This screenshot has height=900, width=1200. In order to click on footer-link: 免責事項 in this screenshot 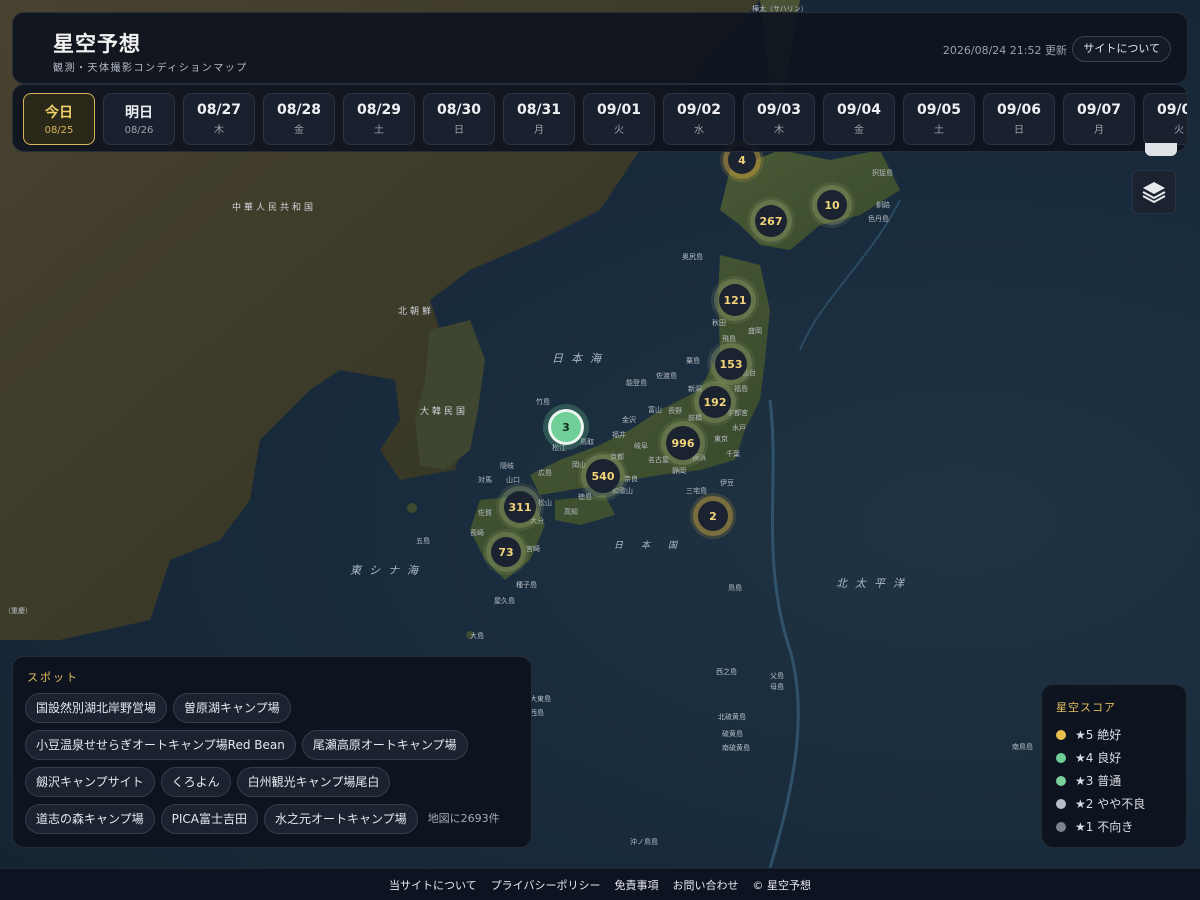, I will do `click(636, 885)`.